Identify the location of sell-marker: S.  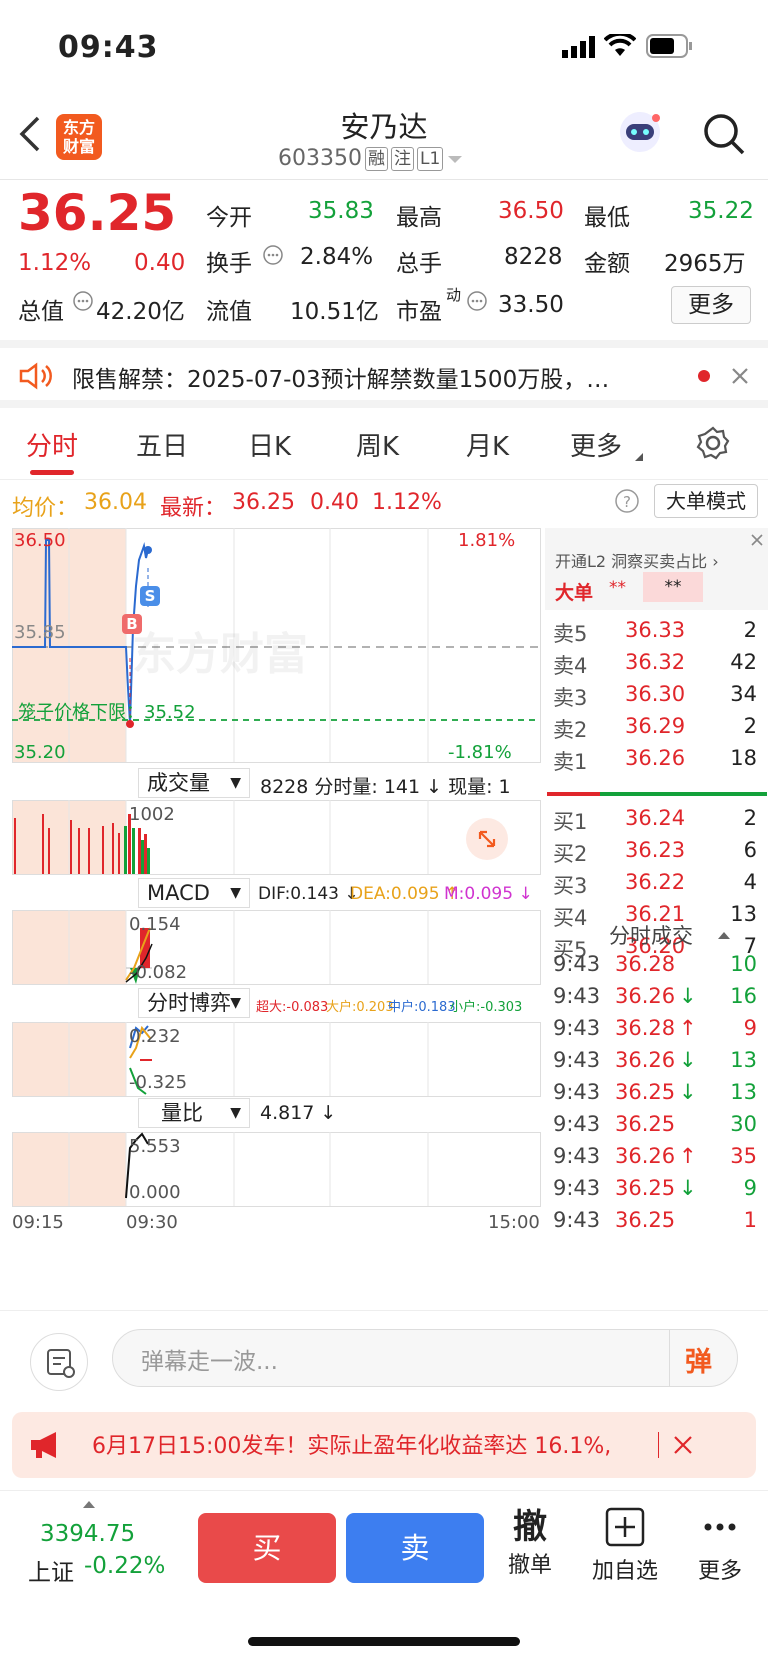
(150, 596).